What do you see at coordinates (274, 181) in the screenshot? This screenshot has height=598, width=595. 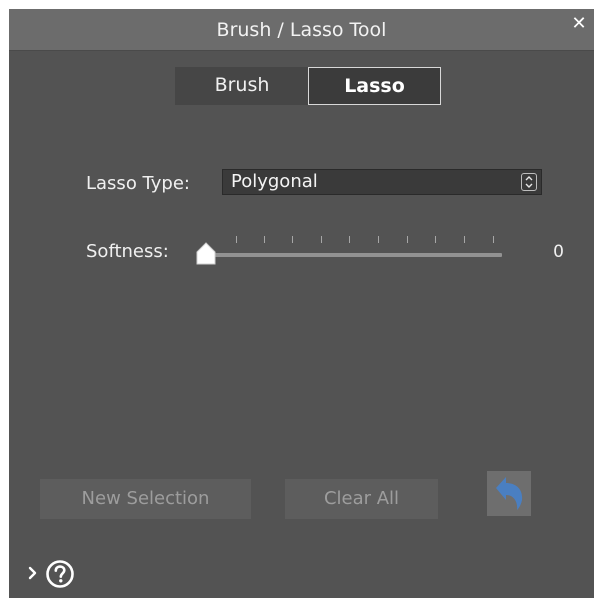 I see `lasso-type-value: Polygonal` at bounding box center [274, 181].